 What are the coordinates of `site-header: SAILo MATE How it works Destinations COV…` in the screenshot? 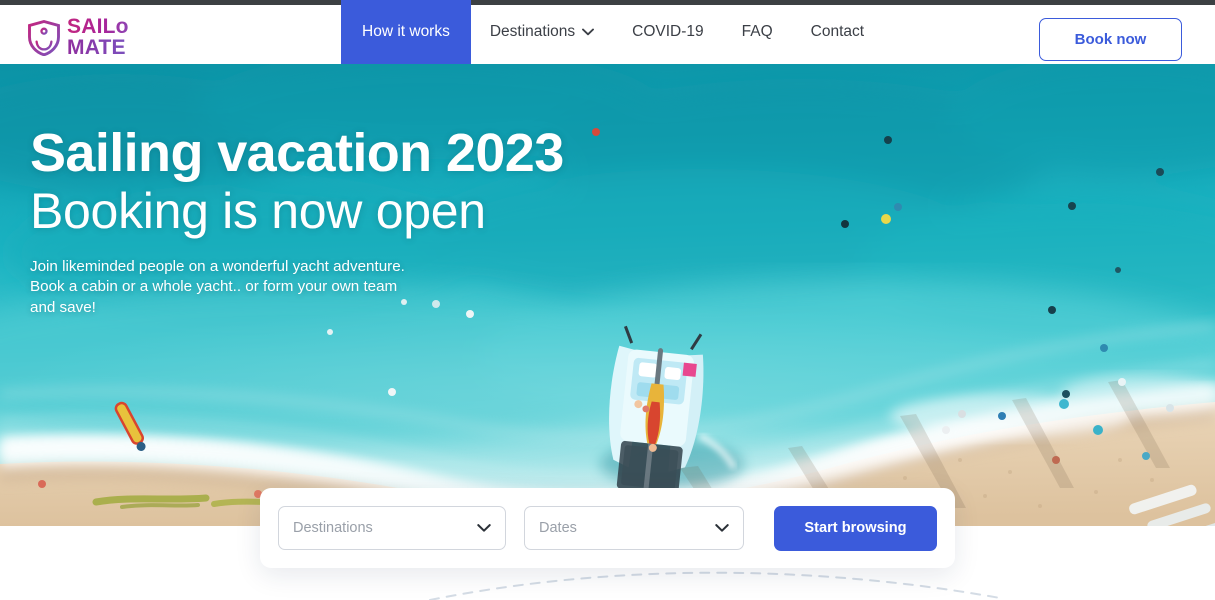 It's located at (607, 32).